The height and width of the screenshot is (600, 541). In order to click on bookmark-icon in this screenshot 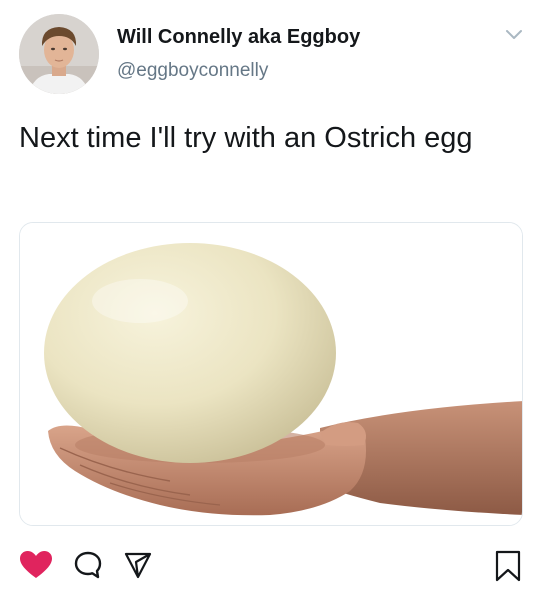, I will do `click(508, 566)`.